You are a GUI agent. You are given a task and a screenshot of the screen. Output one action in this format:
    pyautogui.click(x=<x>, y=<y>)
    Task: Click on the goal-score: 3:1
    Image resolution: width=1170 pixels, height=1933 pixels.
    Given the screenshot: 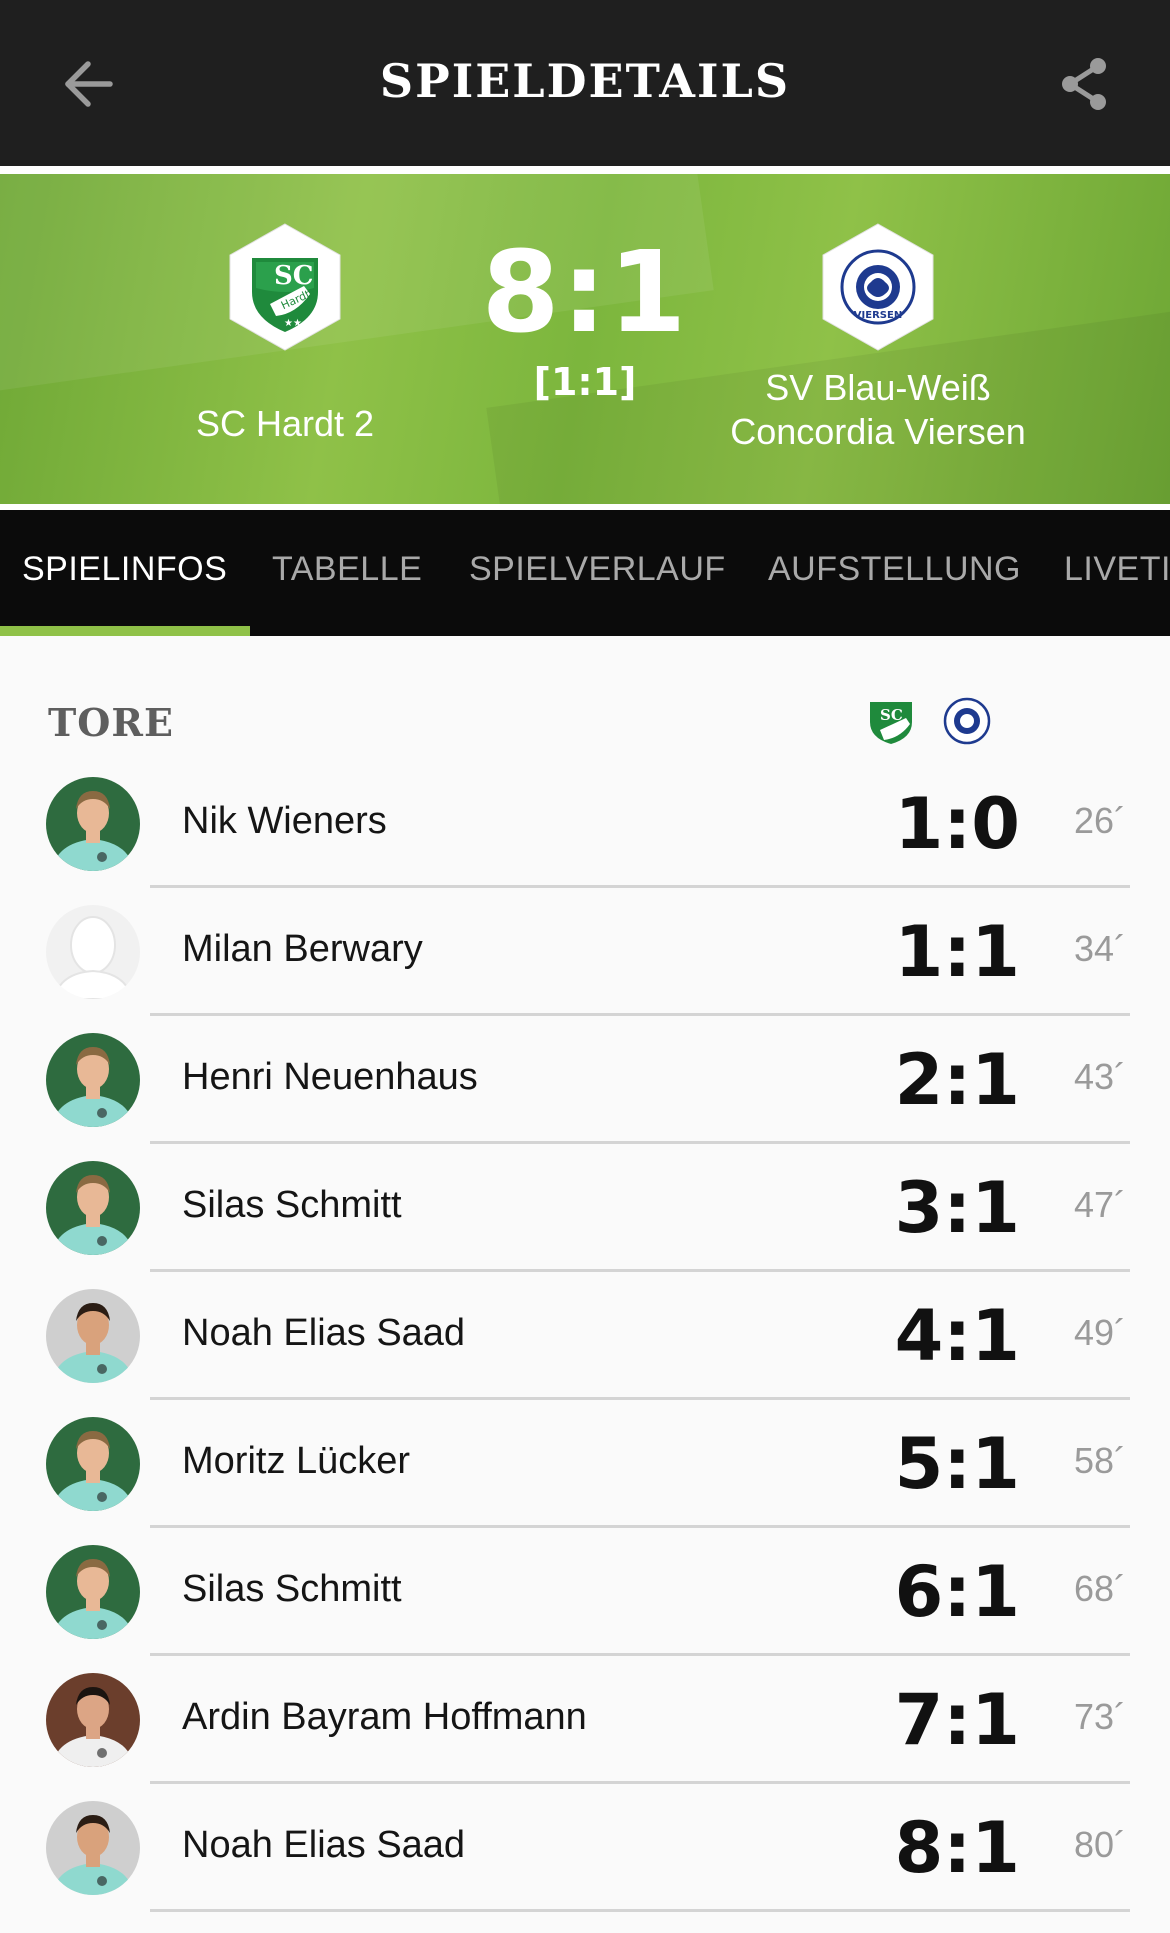 What is the action you would take?
    pyautogui.click(x=957, y=1208)
    